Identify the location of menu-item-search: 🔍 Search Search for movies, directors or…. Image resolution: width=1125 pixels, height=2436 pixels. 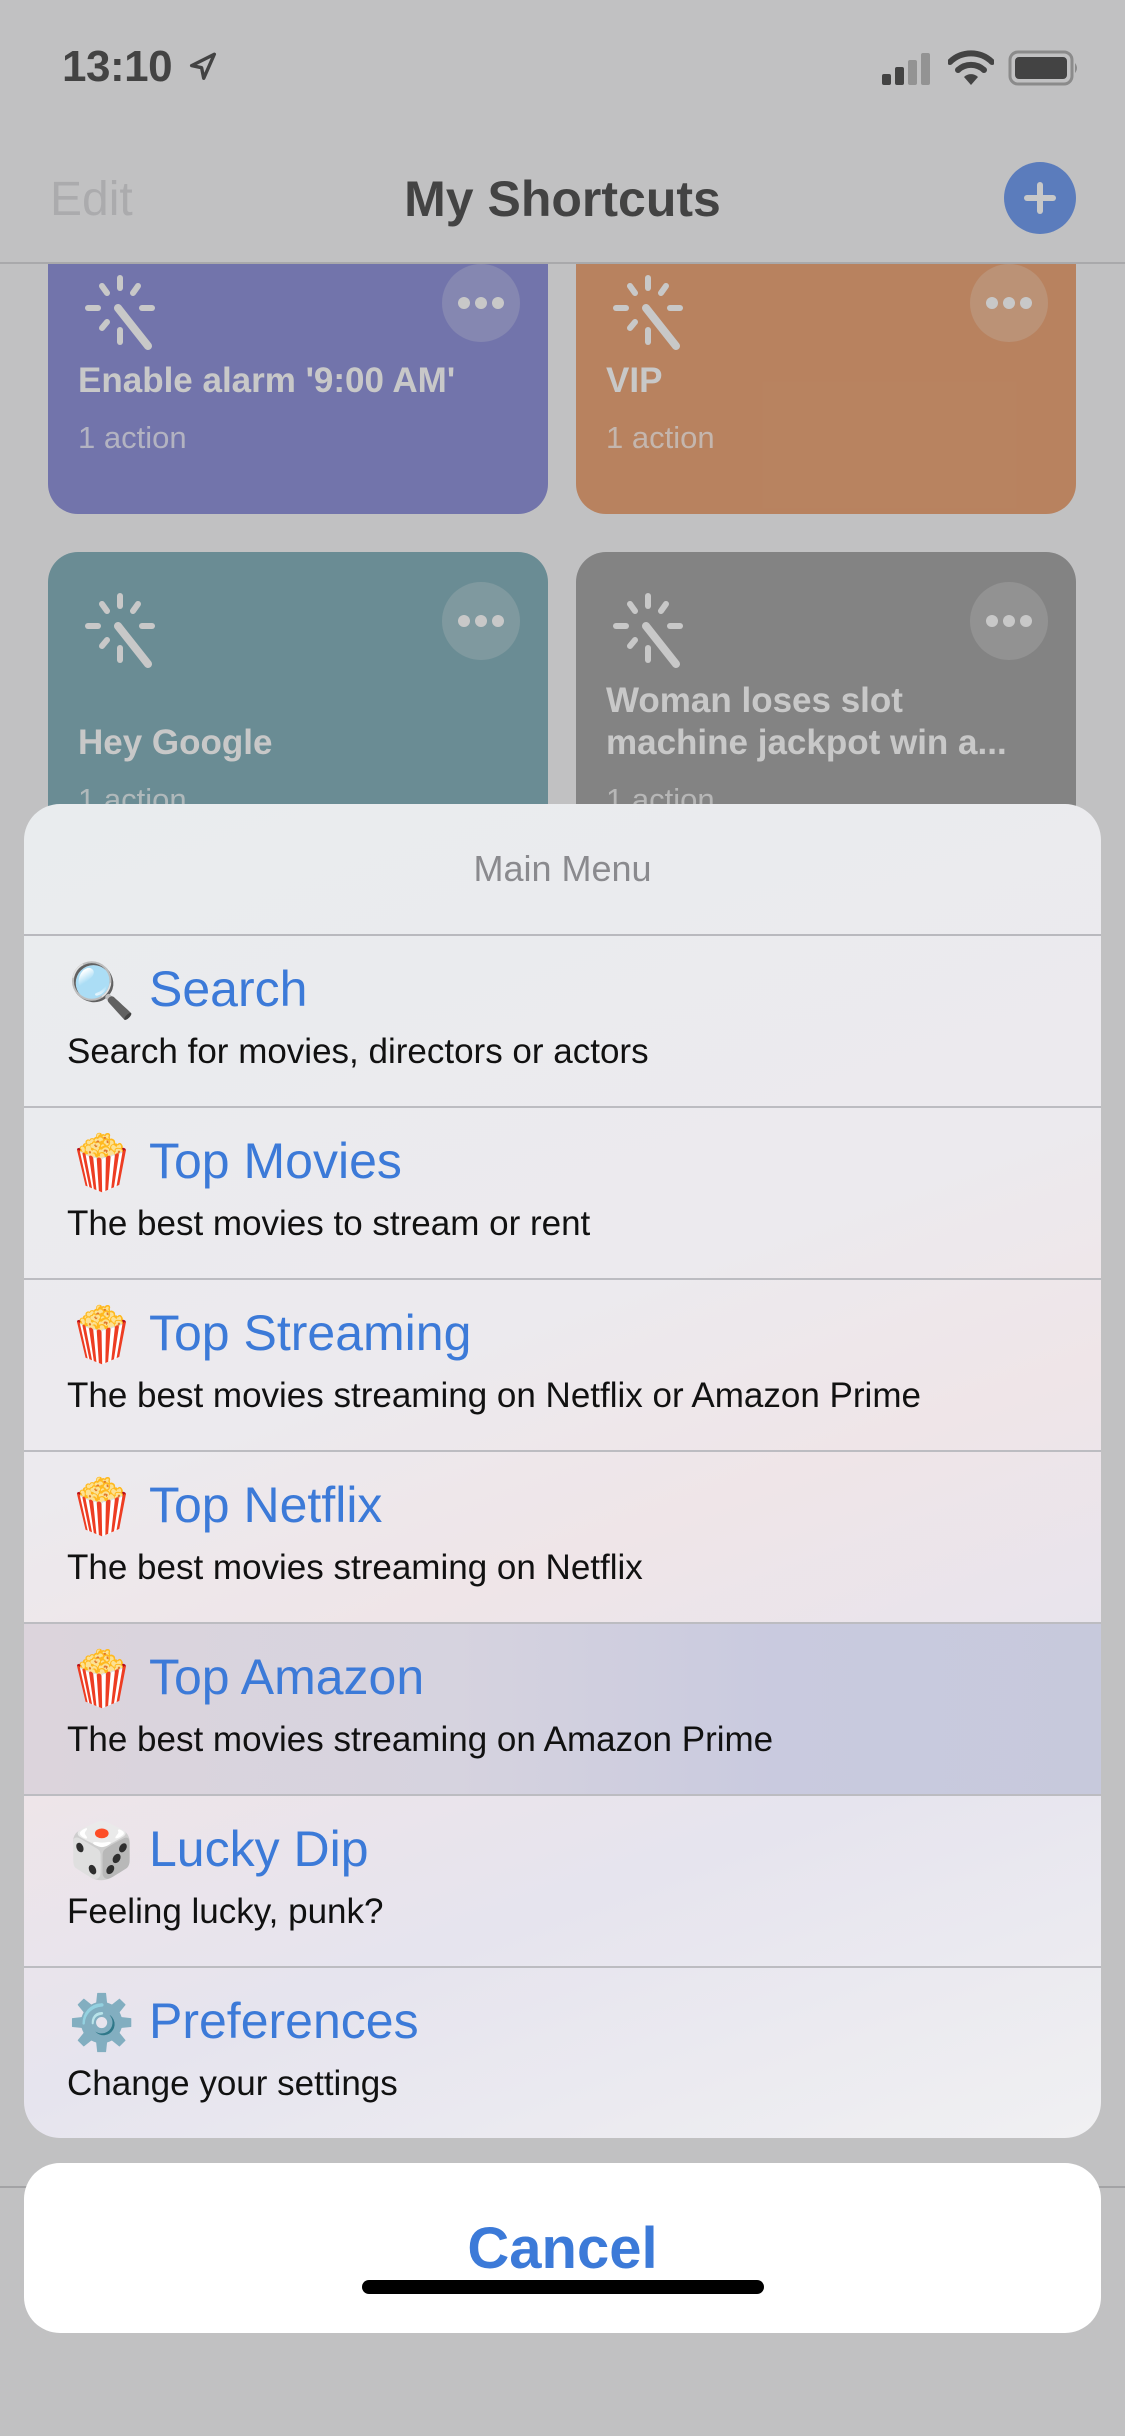
(562, 1022).